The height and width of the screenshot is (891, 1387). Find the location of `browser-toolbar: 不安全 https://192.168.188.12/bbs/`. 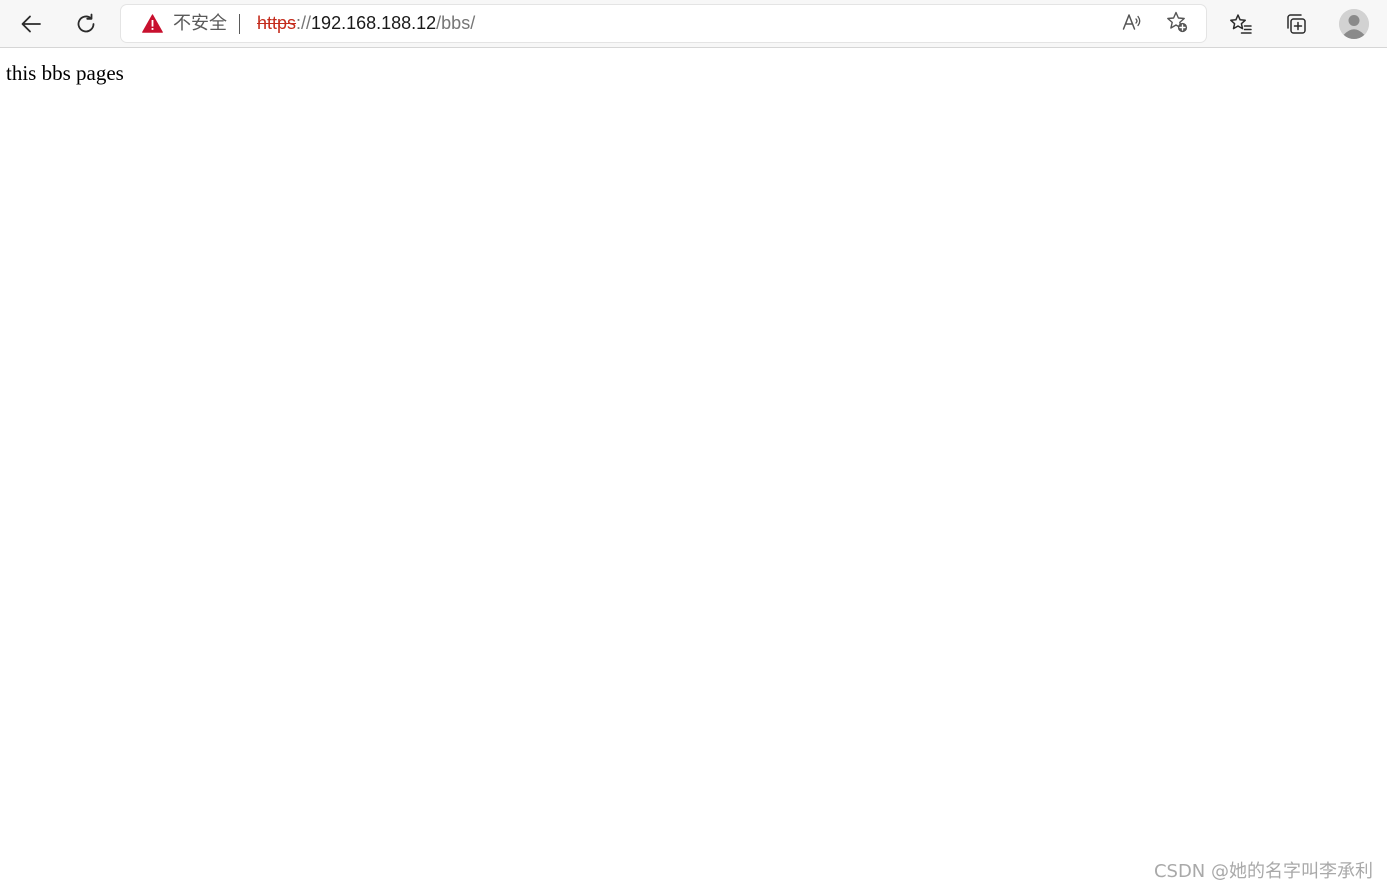

browser-toolbar: 不安全 https://192.168.188.12/bbs/ is located at coordinates (693, 24).